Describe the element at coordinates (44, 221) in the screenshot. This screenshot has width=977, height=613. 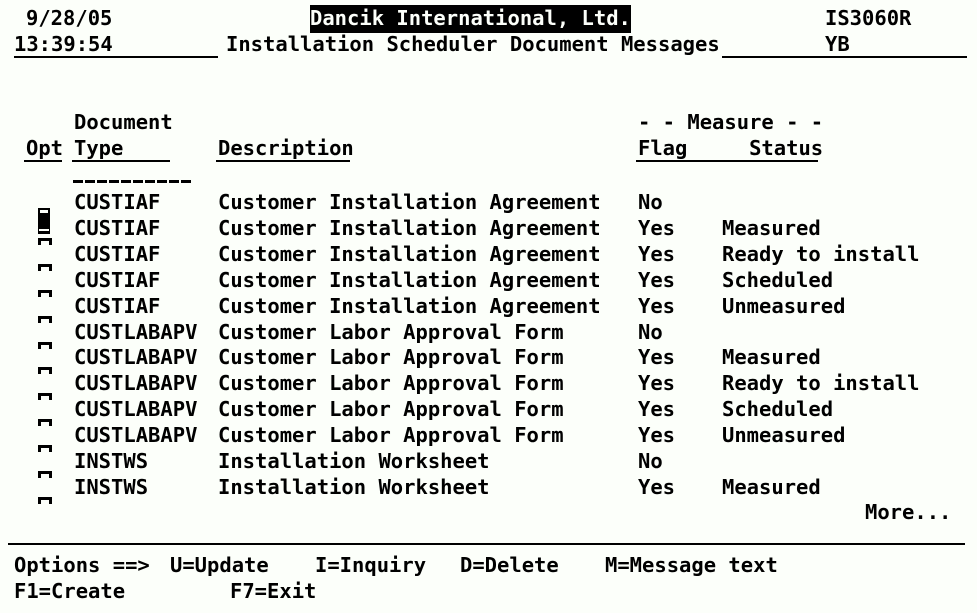
I see `opt-input-cursor` at that location.